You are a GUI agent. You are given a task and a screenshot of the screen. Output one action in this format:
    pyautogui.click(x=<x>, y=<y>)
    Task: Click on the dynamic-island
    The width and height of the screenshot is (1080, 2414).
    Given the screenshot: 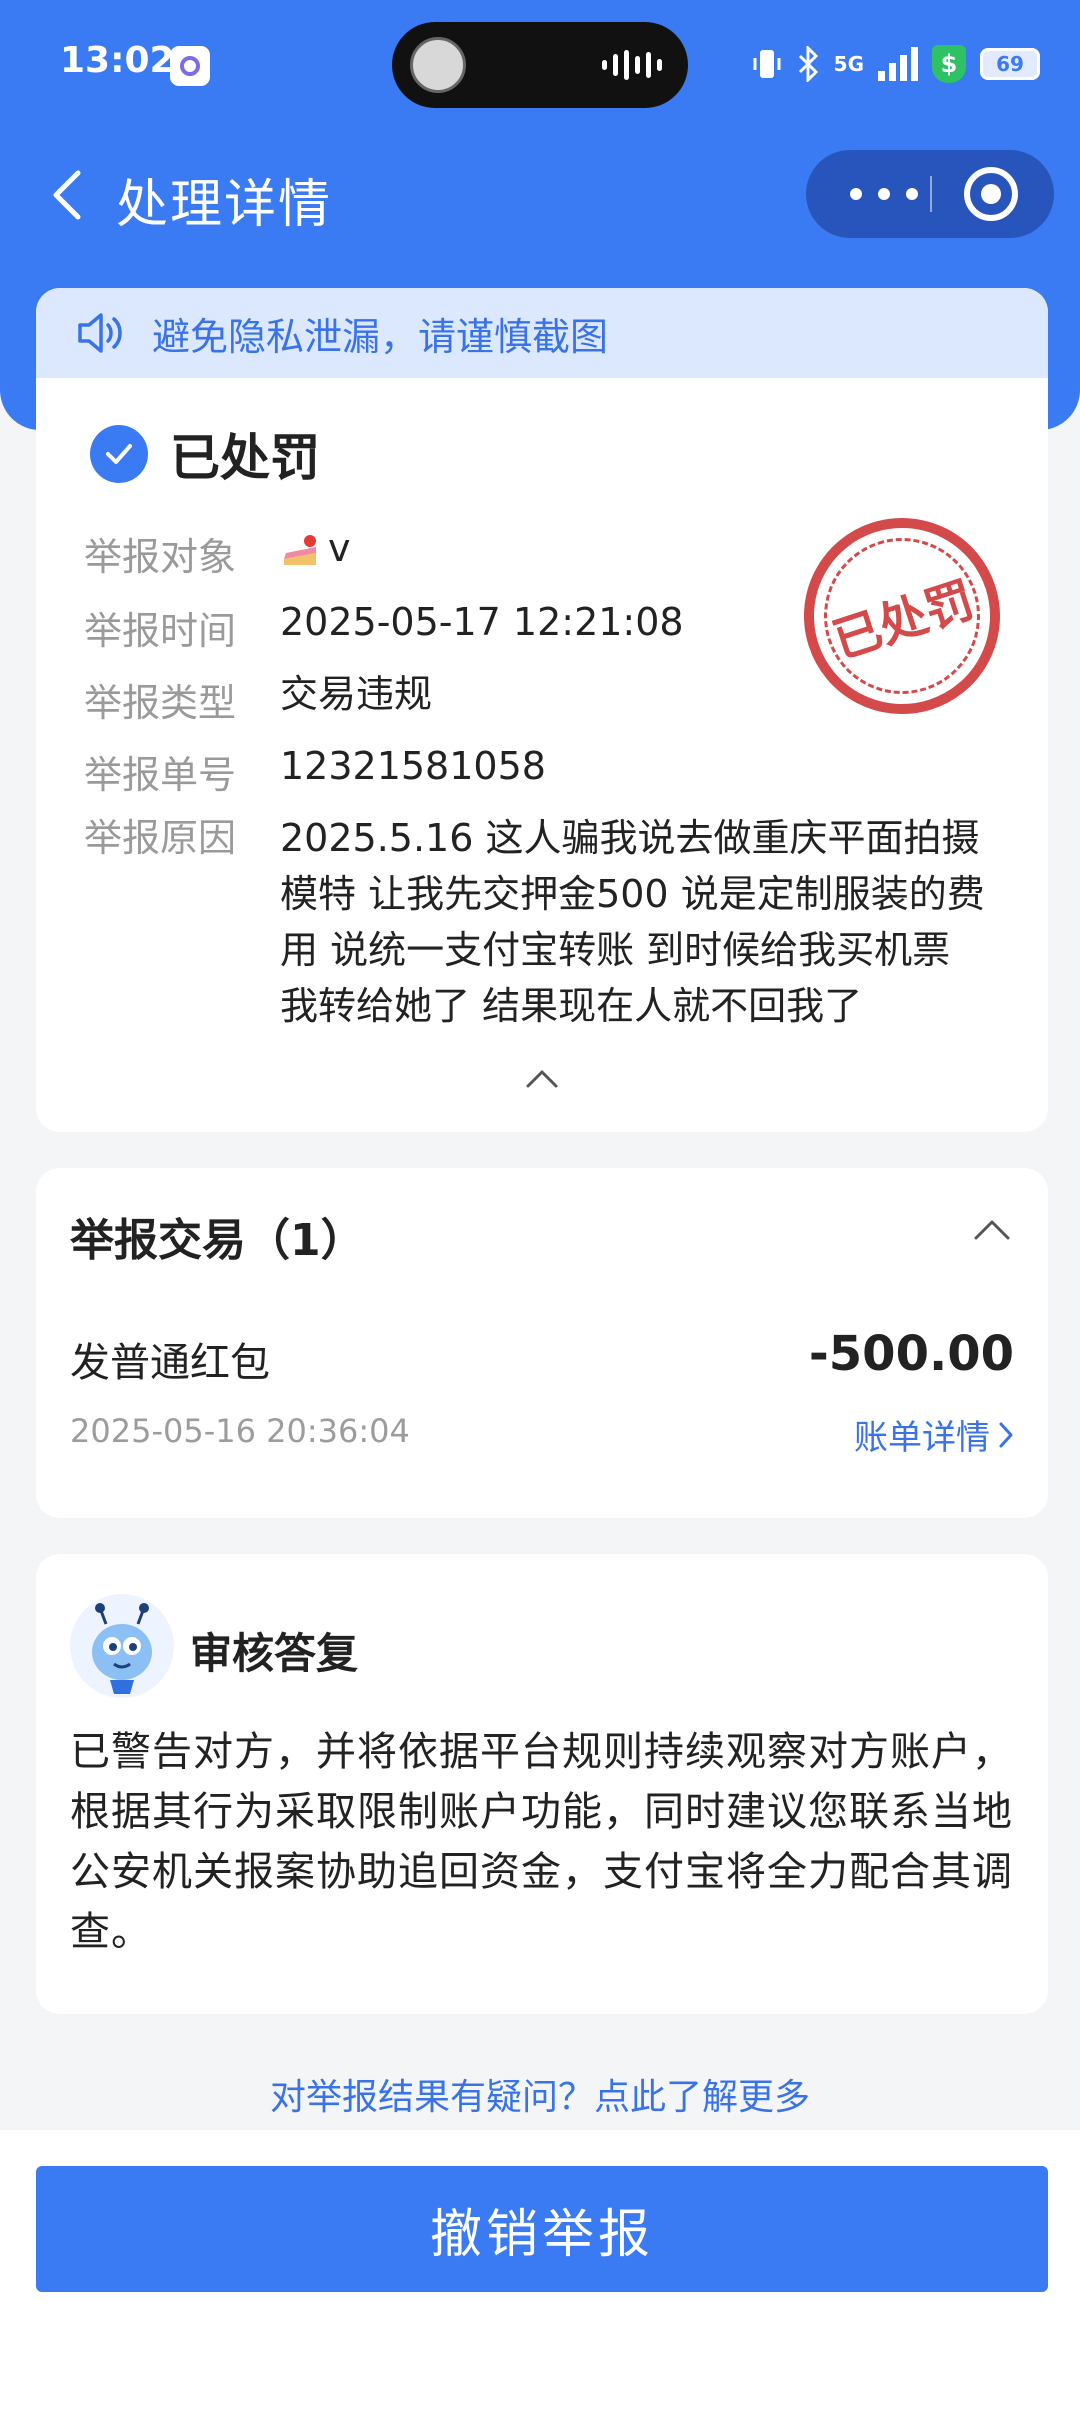 What is the action you would take?
    pyautogui.click(x=540, y=65)
    